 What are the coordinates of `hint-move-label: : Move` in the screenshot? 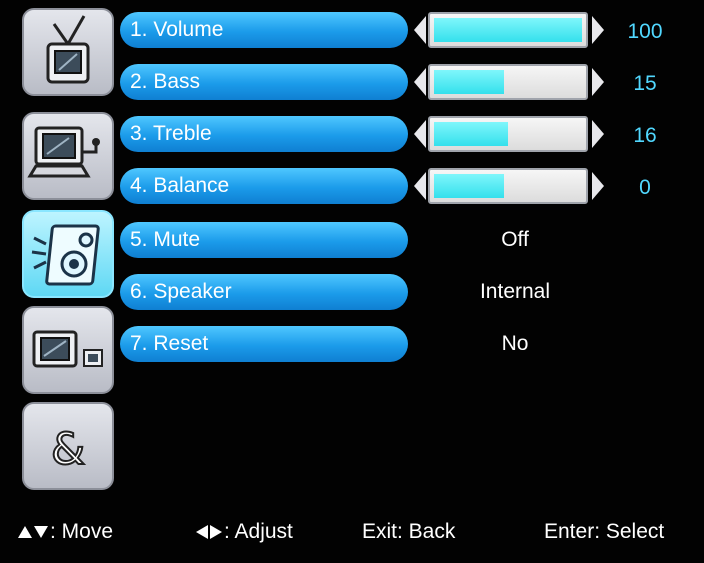 It's located at (82, 531).